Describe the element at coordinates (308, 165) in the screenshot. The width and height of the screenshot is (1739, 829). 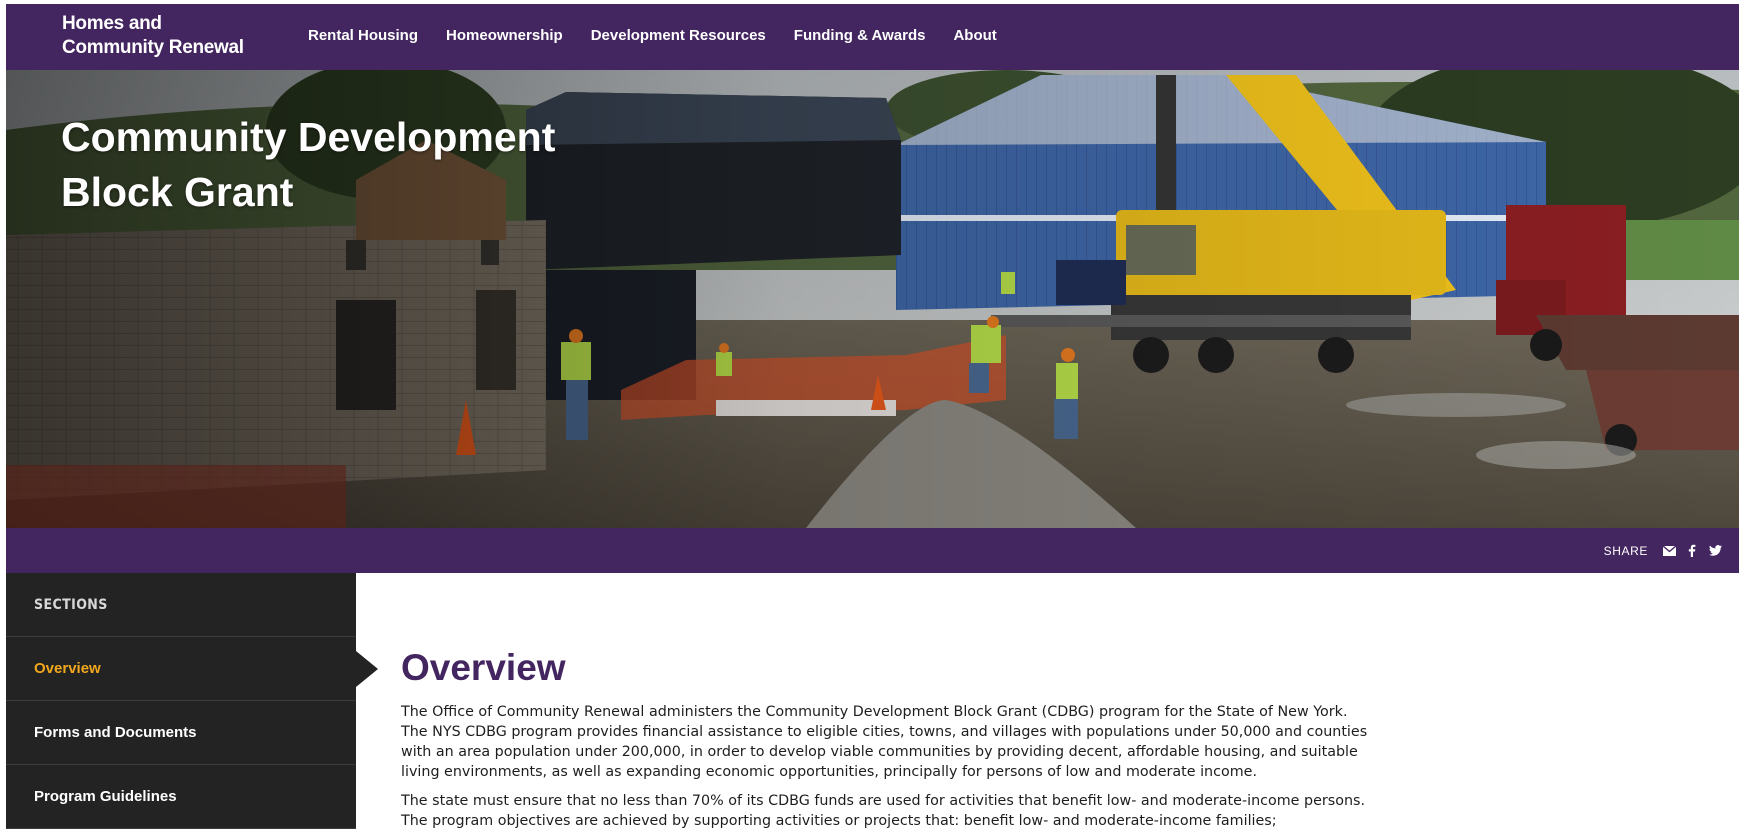
I see `page-title: Community Development Block Grant` at that location.